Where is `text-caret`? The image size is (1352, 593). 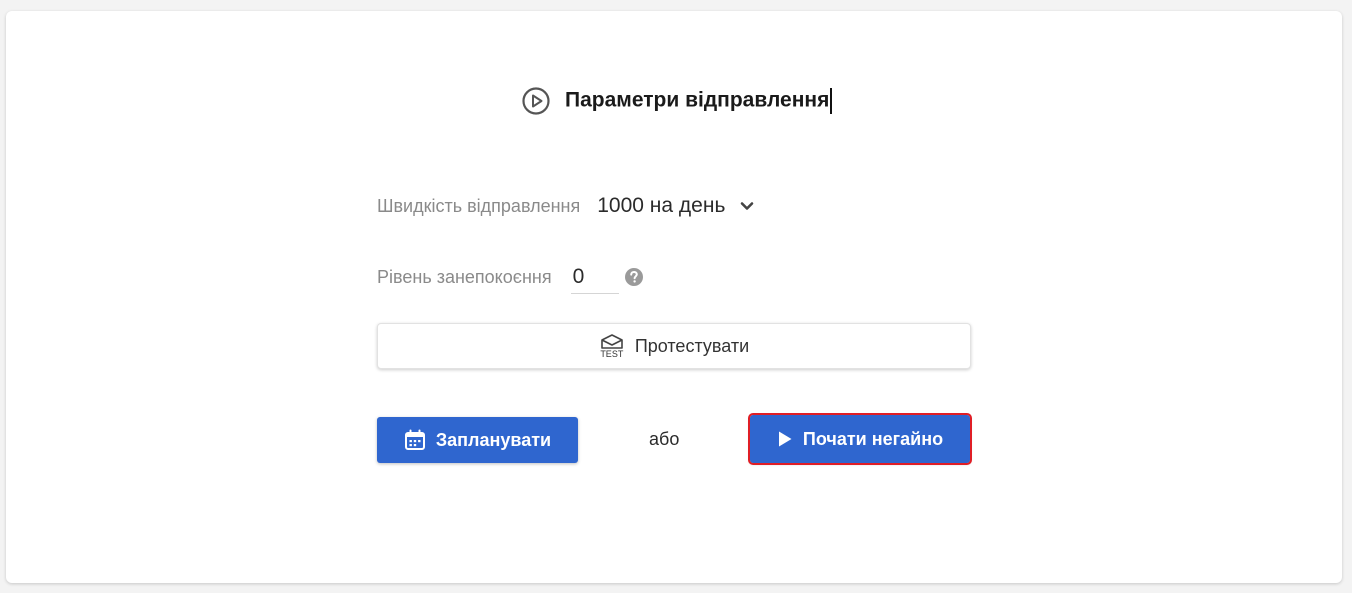 text-caret is located at coordinates (831, 101).